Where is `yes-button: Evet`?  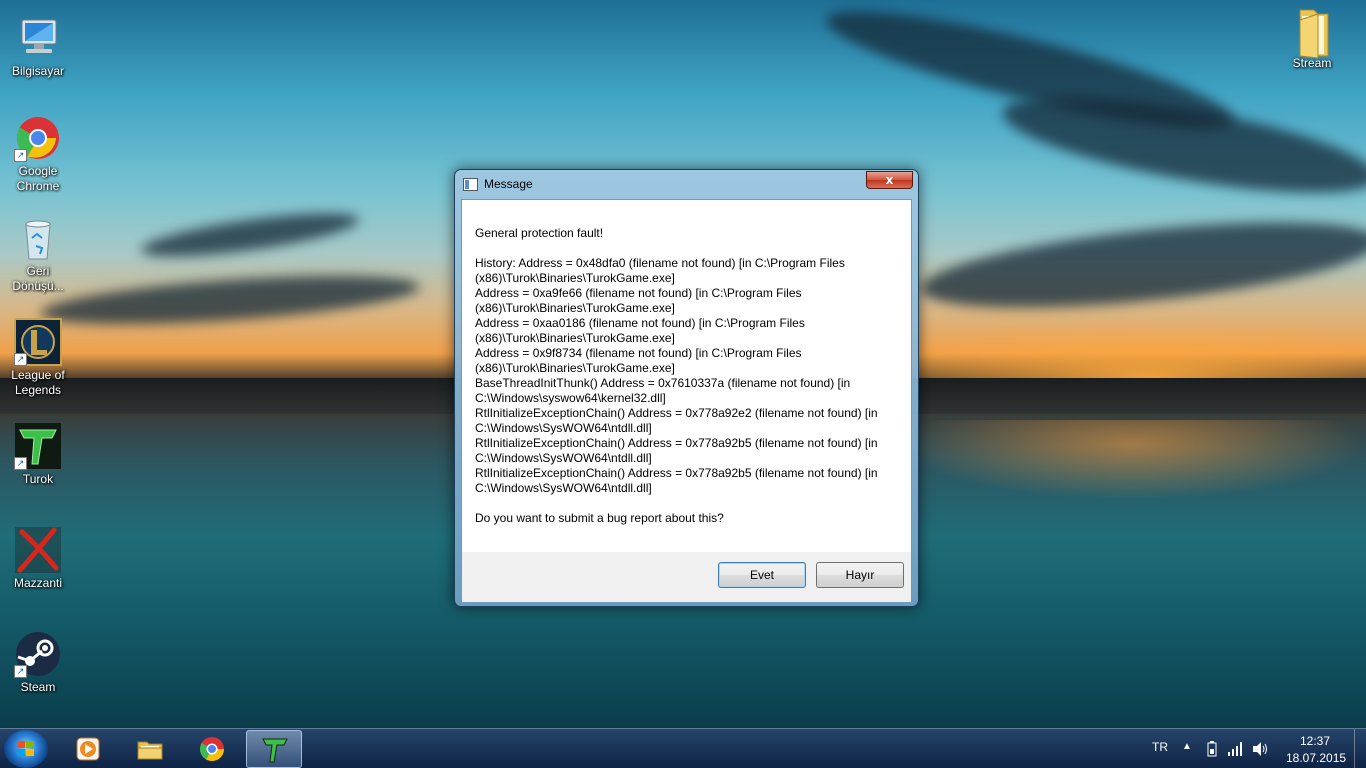
yes-button: Evet is located at coordinates (762, 575).